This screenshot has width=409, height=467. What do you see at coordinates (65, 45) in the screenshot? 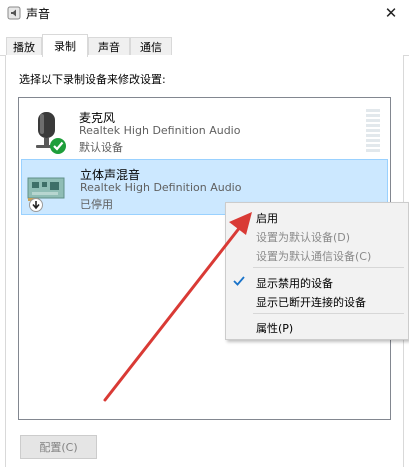
I see `tab-recording: 录制` at bounding box center [65, 45].